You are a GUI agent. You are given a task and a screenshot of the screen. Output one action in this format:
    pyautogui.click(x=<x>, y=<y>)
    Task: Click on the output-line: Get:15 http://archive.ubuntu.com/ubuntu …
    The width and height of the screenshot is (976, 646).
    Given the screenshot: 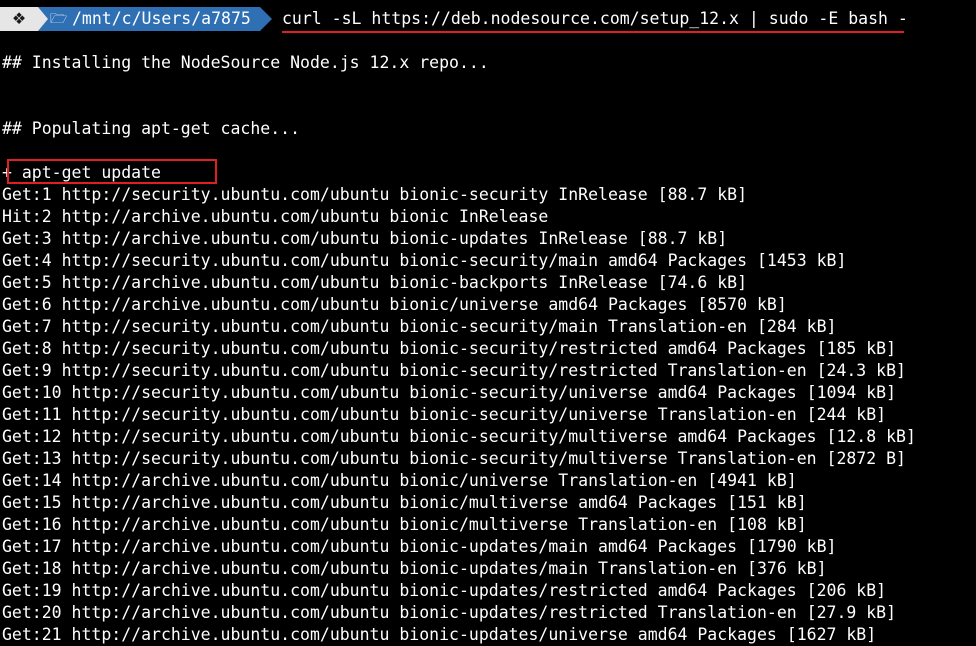 What is the action you would take?
    pyautogui.click(x=404, y=502)
    